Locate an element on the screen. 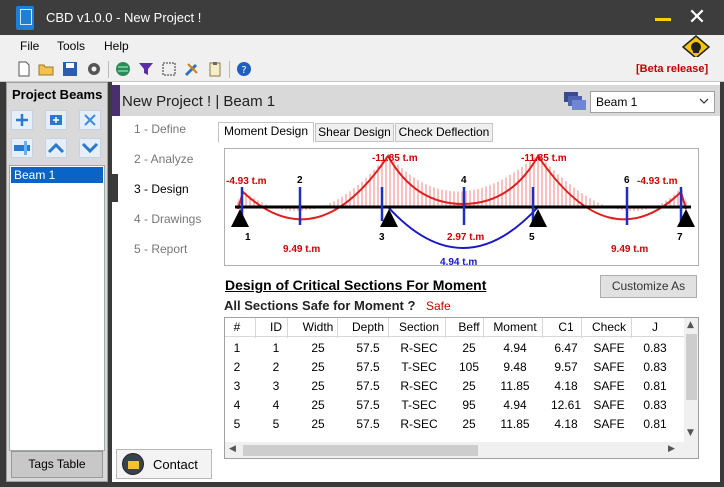 This screenshot has width=724, height=487. horizontal-scroll-thumb is located at coordinates (360, 450).